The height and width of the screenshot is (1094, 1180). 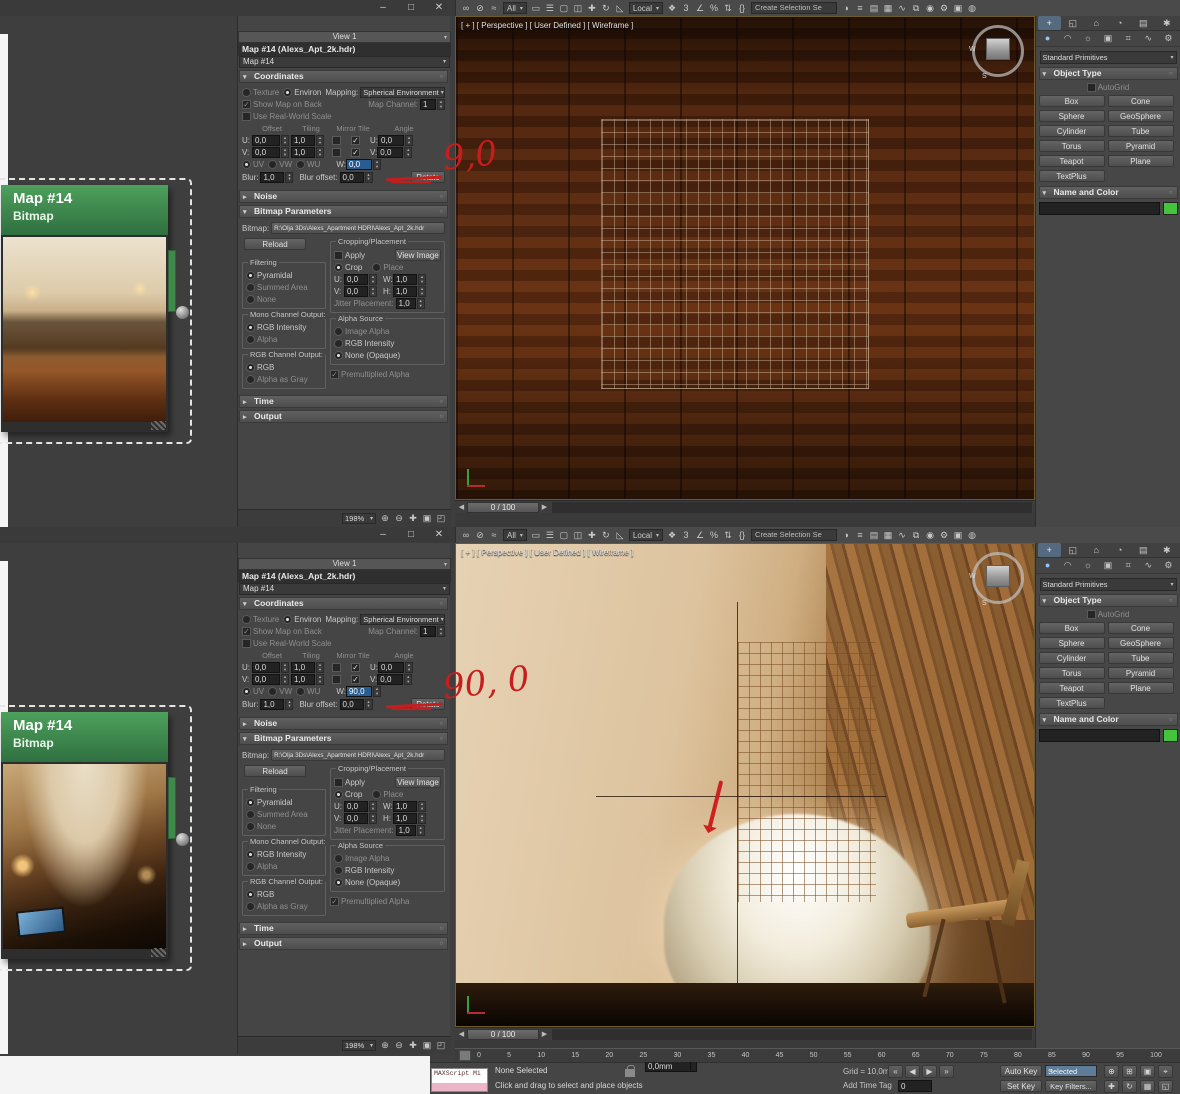 What do you see at coordinates (1071, 703) in the screenshot?
I see `textplus-button: TextPlus` at bounding box center [1071, 703].